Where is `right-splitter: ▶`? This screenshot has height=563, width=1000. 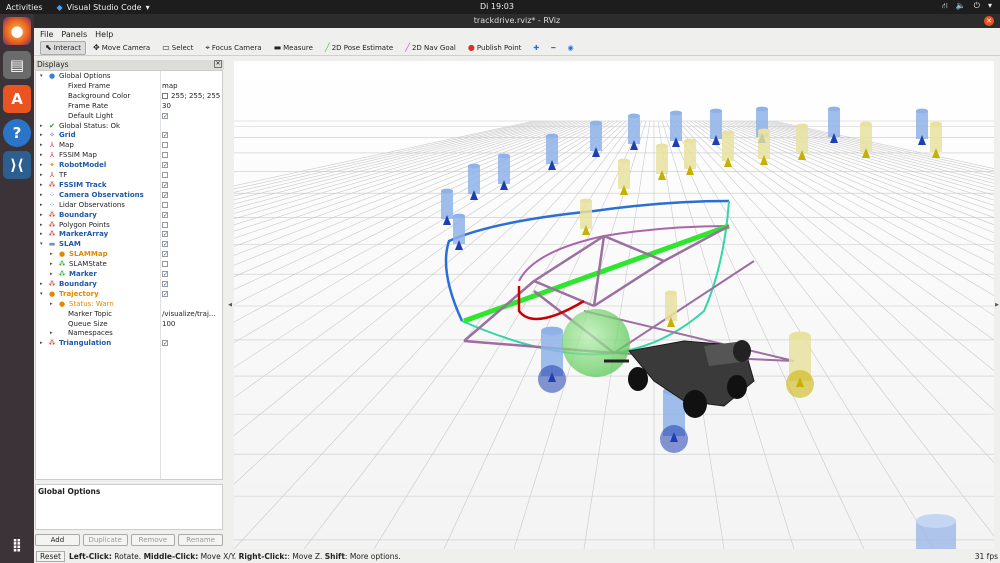
right-splitter: ▶ is located at coordinates (997, 305).